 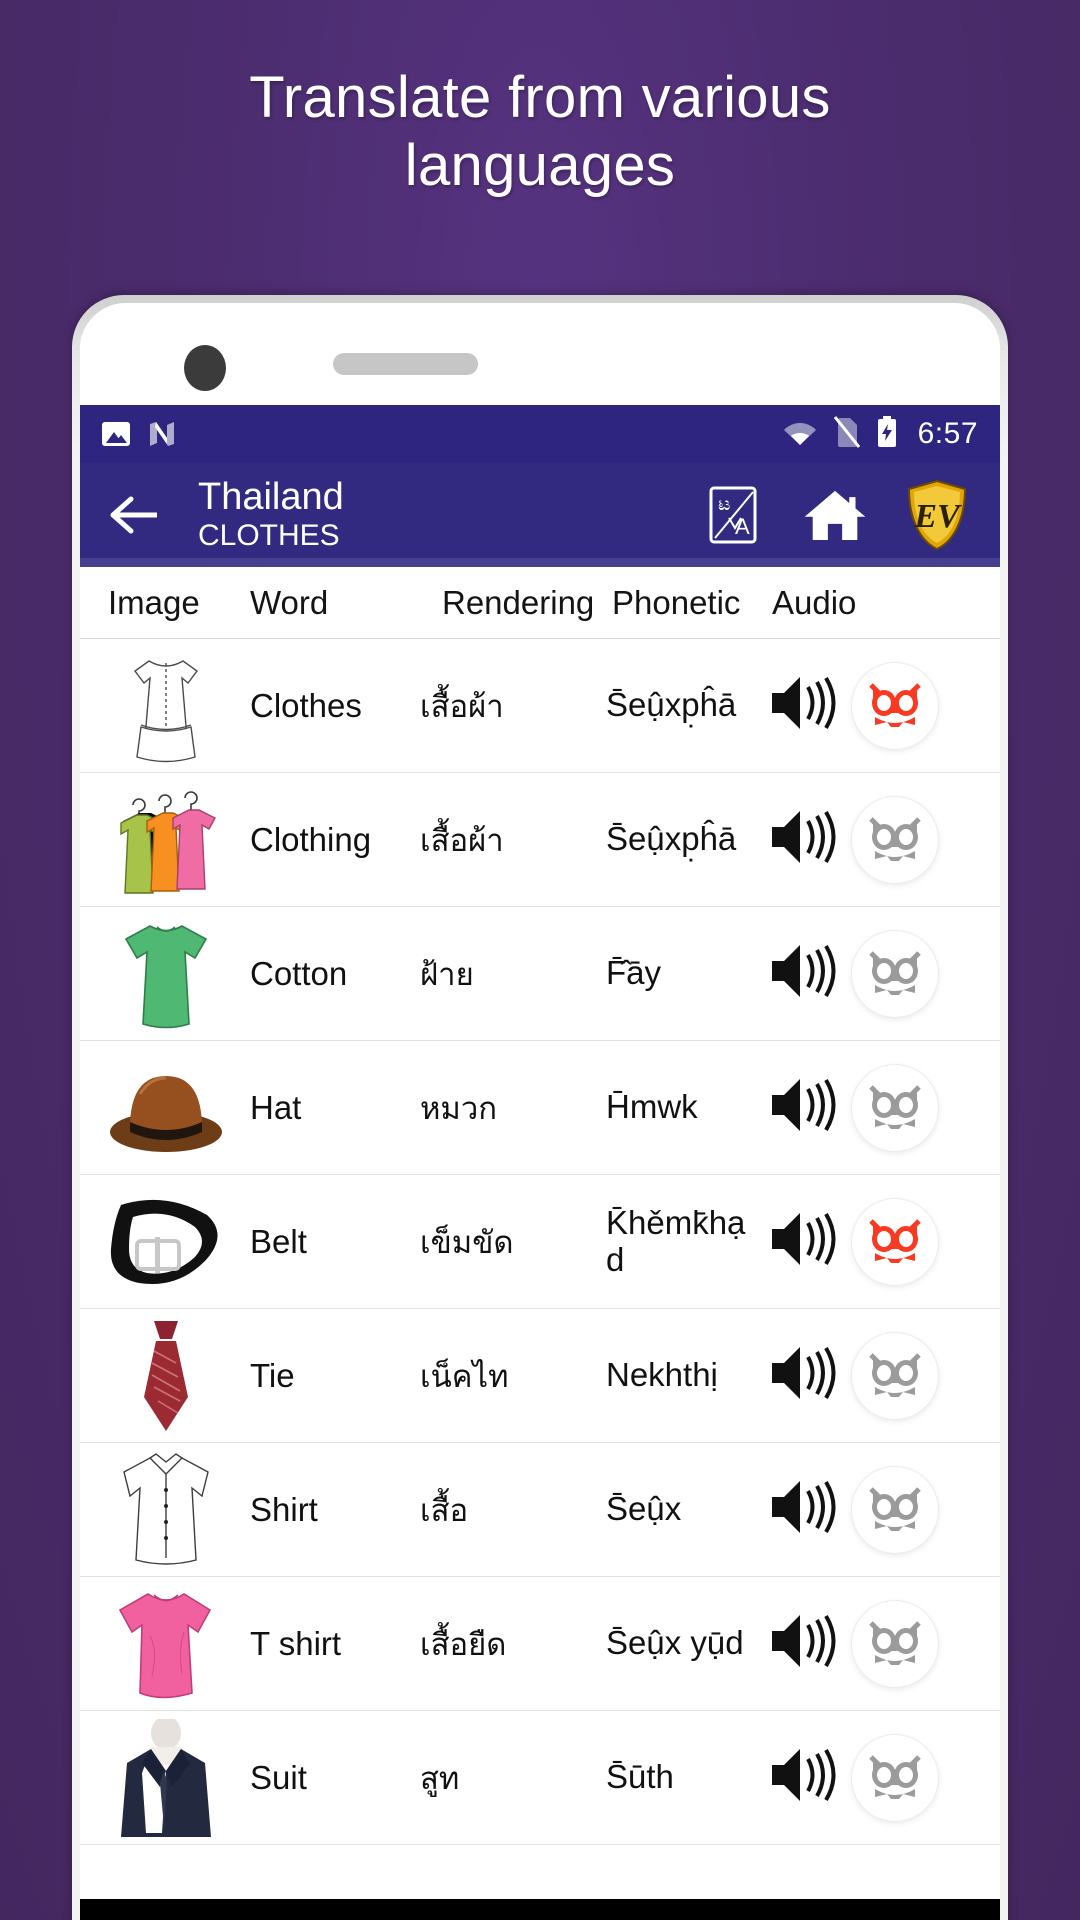 What do you see at coordinates (540, 1510) in the screenshot?
I see `table-row: Shirt เสื้อ S̄eụ̂x` at bounding box center [540, 1510].